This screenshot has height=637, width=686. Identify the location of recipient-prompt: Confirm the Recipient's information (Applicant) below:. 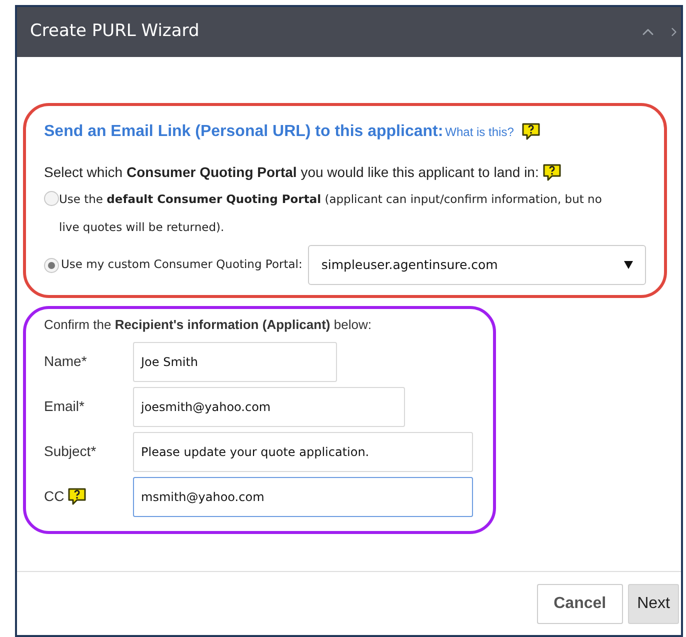
(208, 325).